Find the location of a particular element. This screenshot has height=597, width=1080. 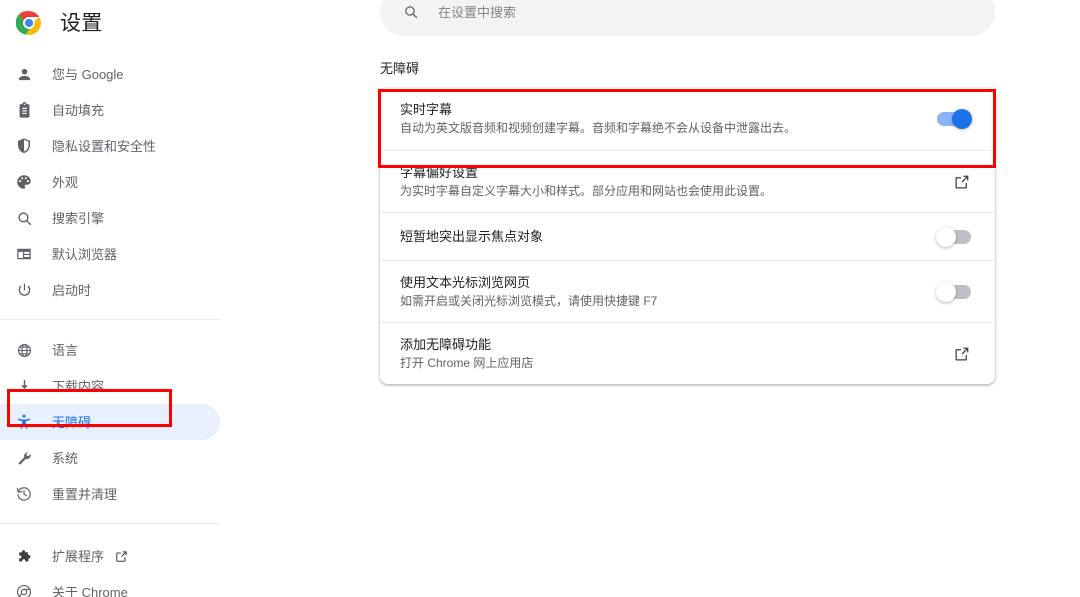

sidebar-item-accessibility: 无障碍 is located at coordinates (110, 422).